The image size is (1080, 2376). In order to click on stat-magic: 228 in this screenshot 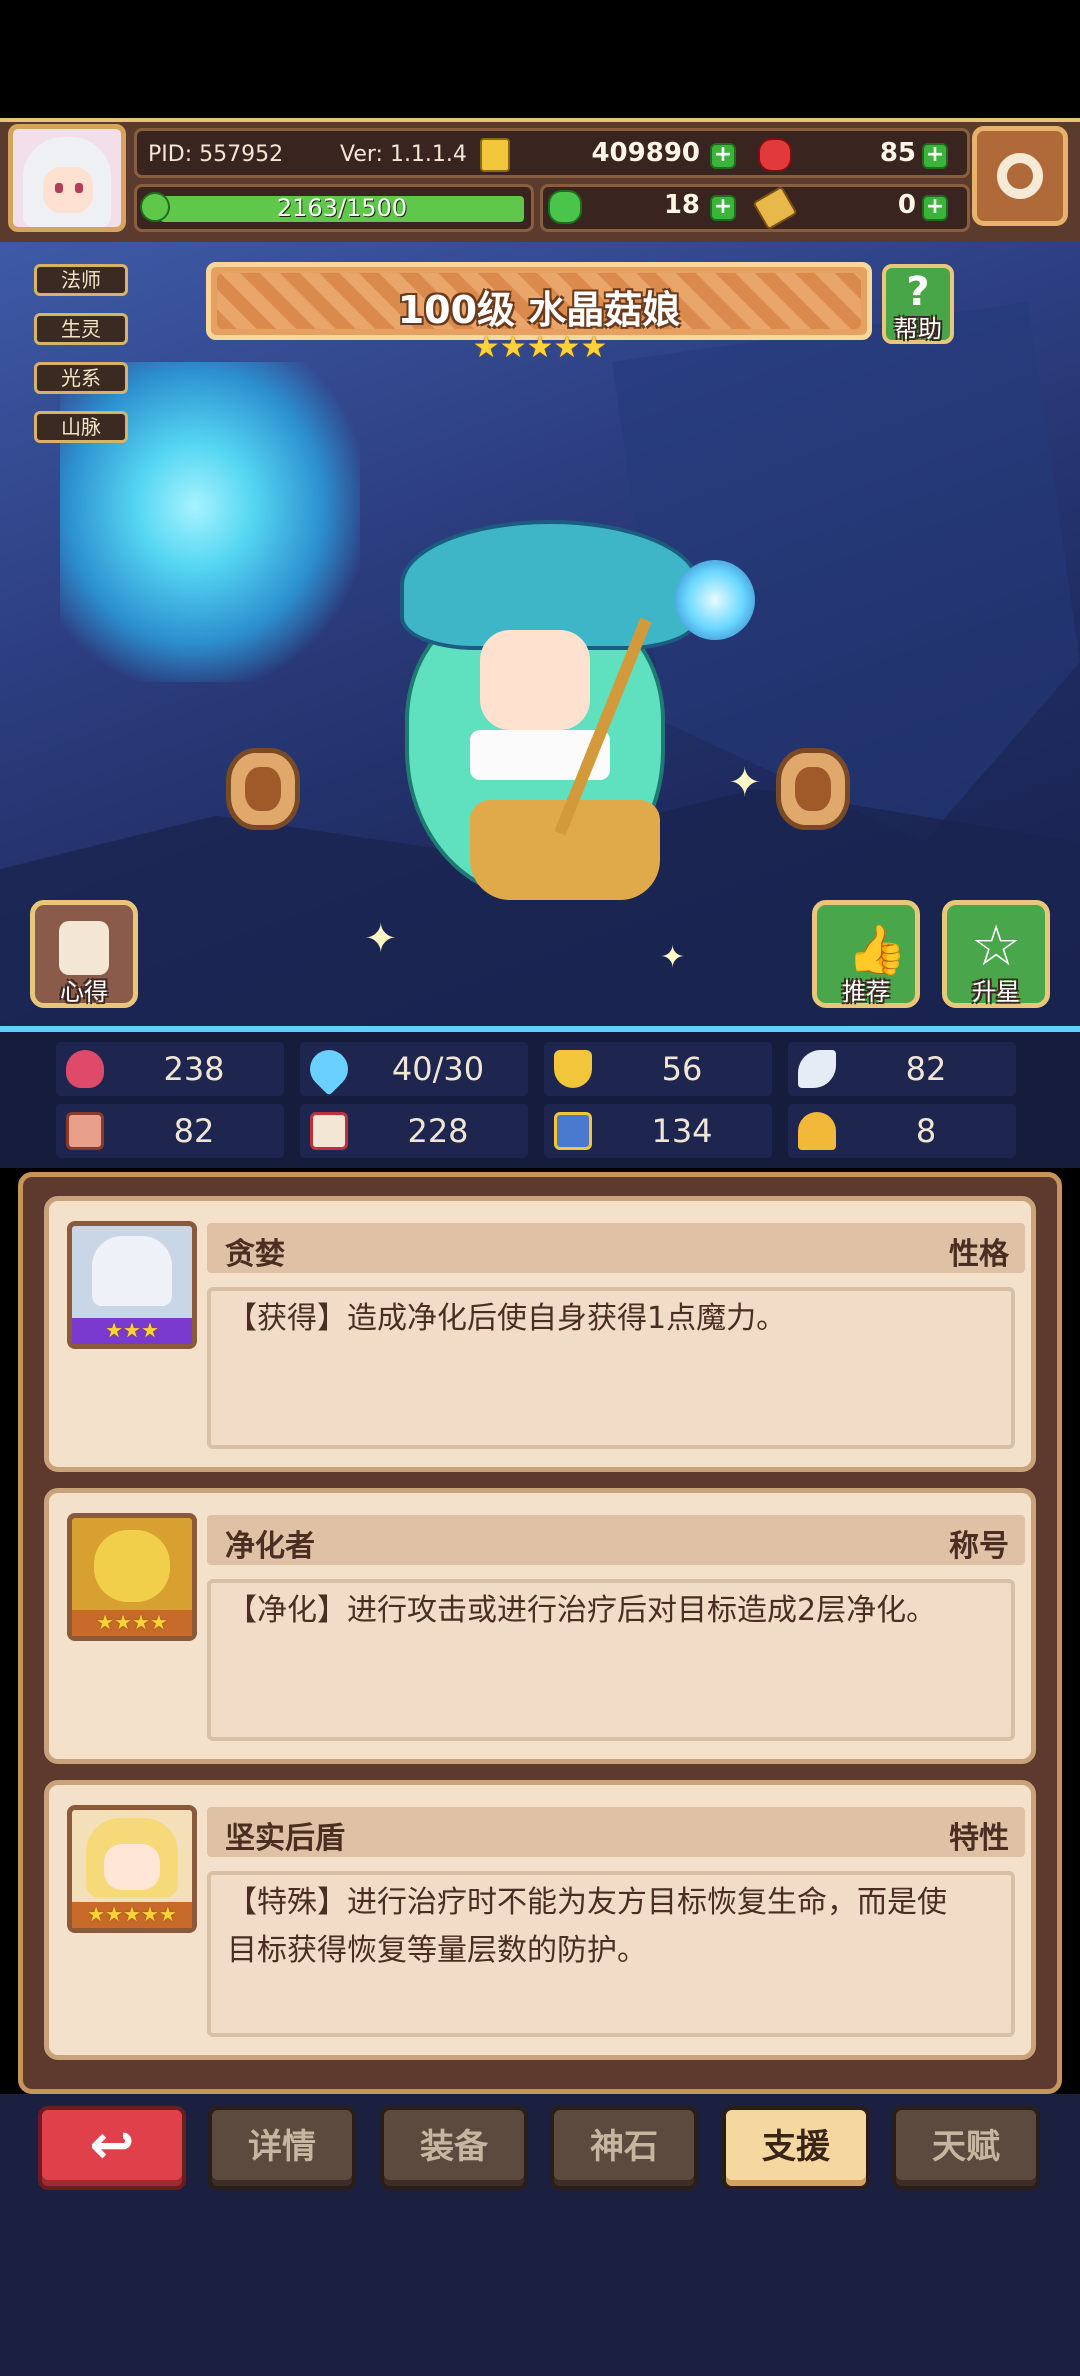, I will do `click(414, 1131)`.